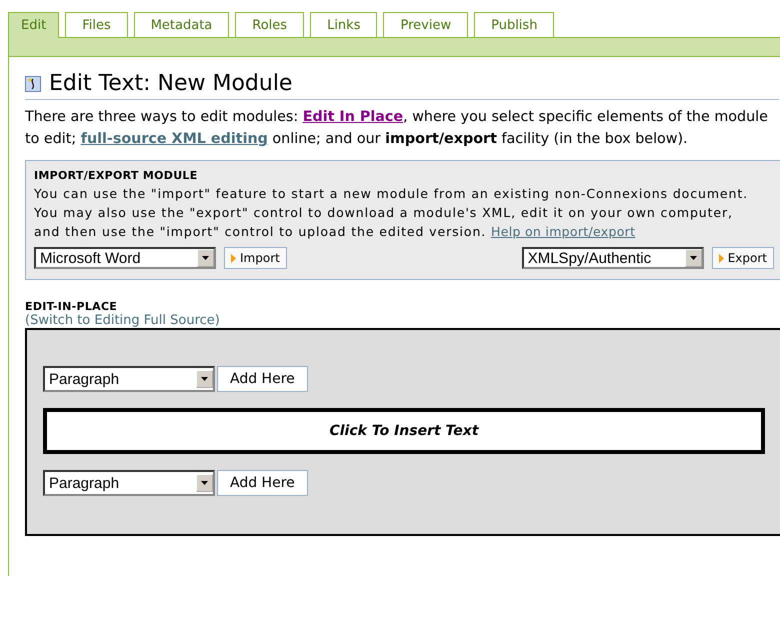  I want to click on help-link: Help on import/export, so click(563, 231).